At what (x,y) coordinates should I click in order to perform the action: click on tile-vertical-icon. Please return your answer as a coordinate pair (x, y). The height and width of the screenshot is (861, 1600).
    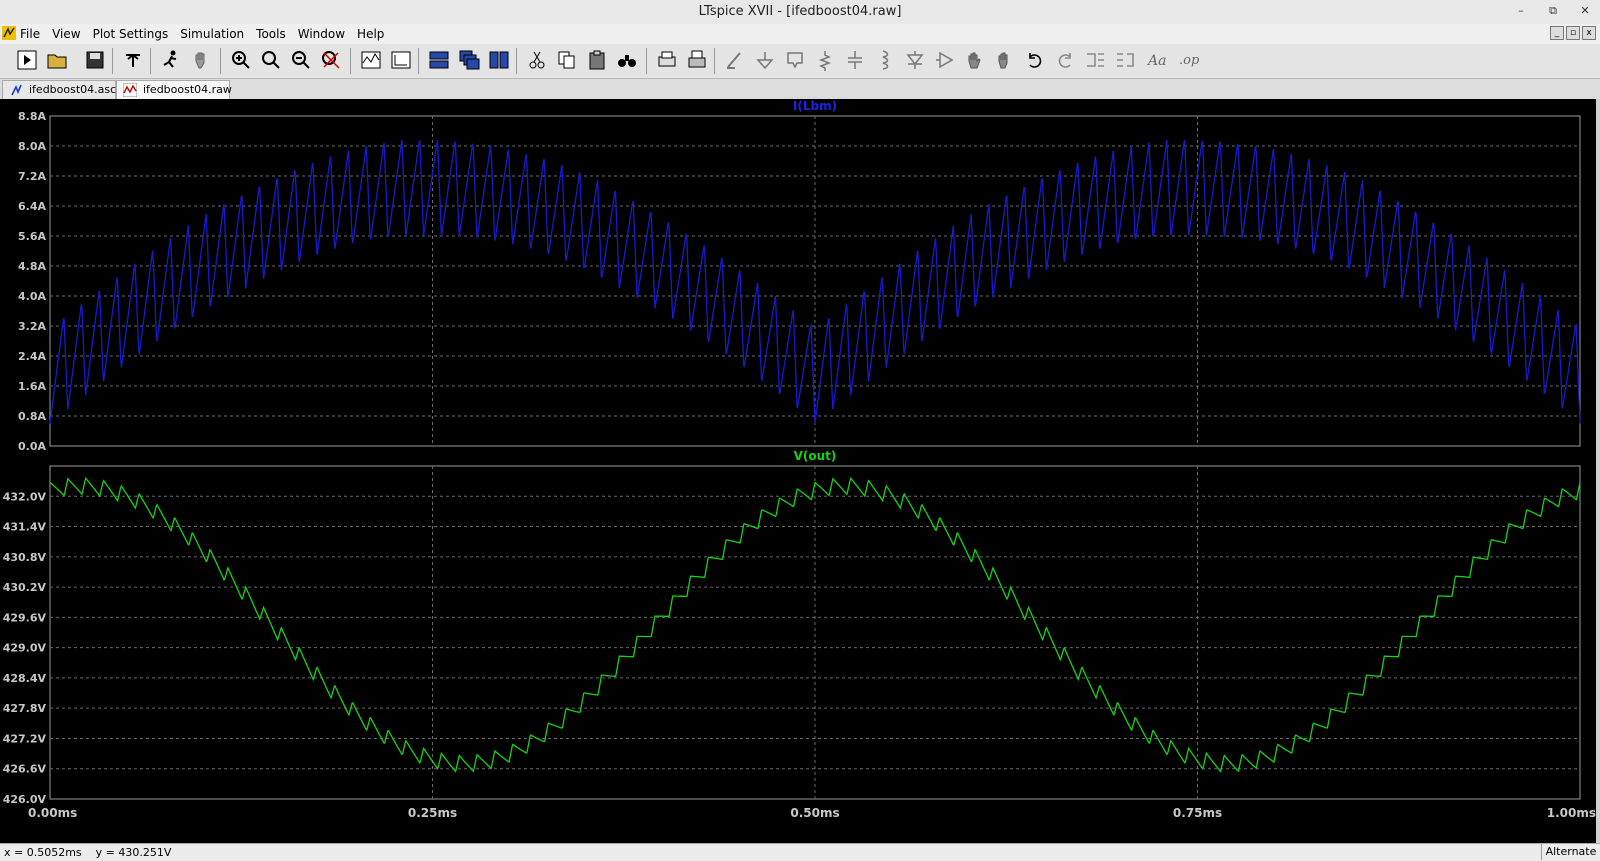
    Looking at the image, I should click on (499, 60).